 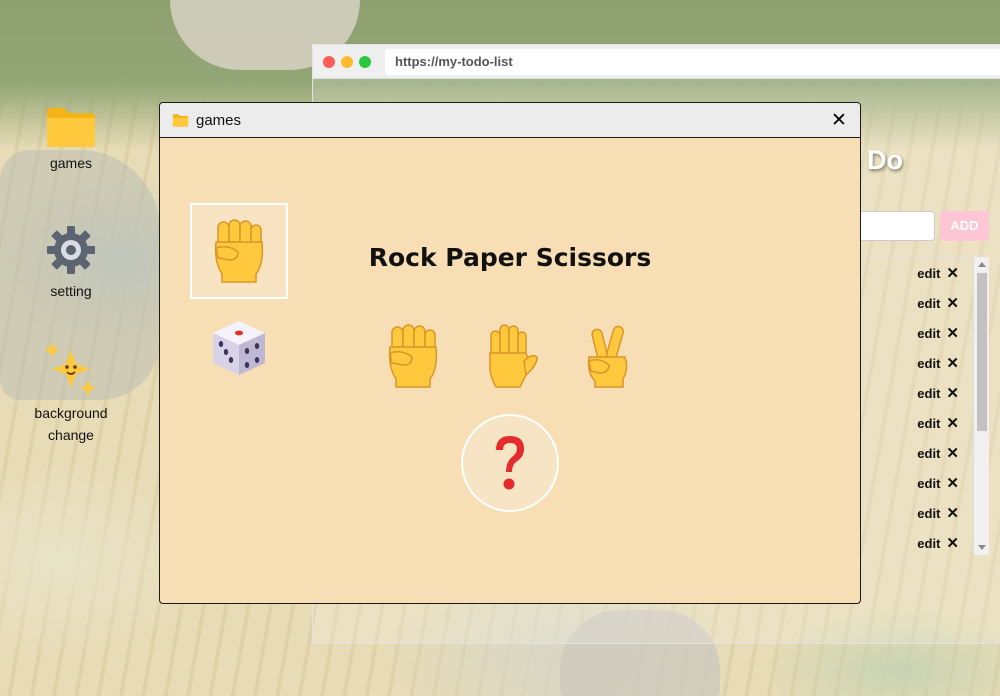 I want to click on games-titlebar: games ✕, so click(x=510, y=120).